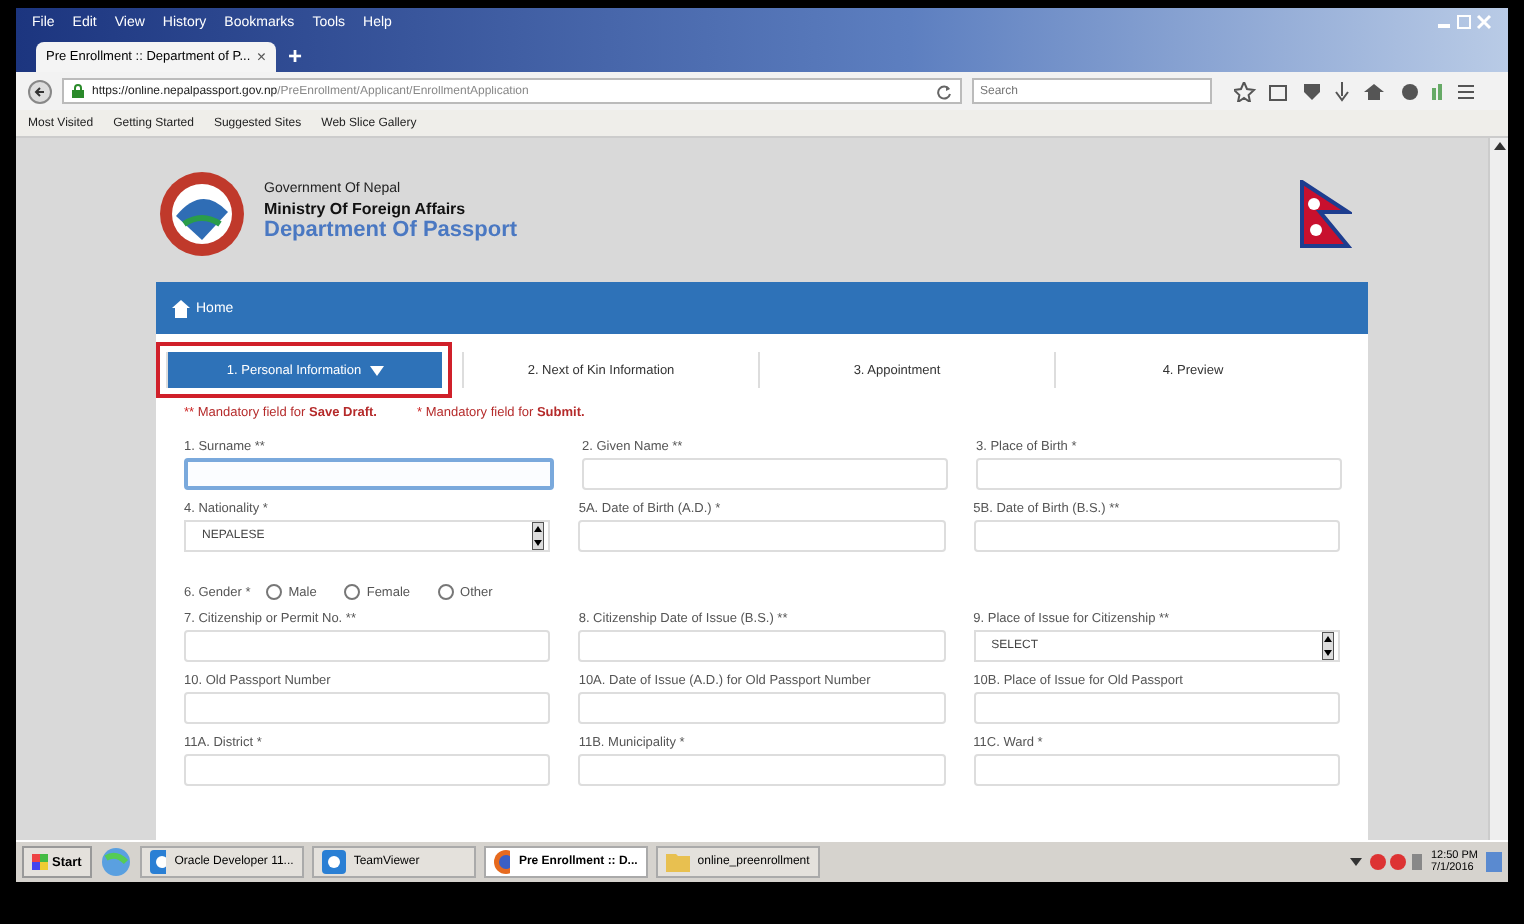 This screenshot has width=1524, height=924. Describe the element at coordinates (1354, 91) in the screenshot. I see `toolbar-icons-drawing` at that location.